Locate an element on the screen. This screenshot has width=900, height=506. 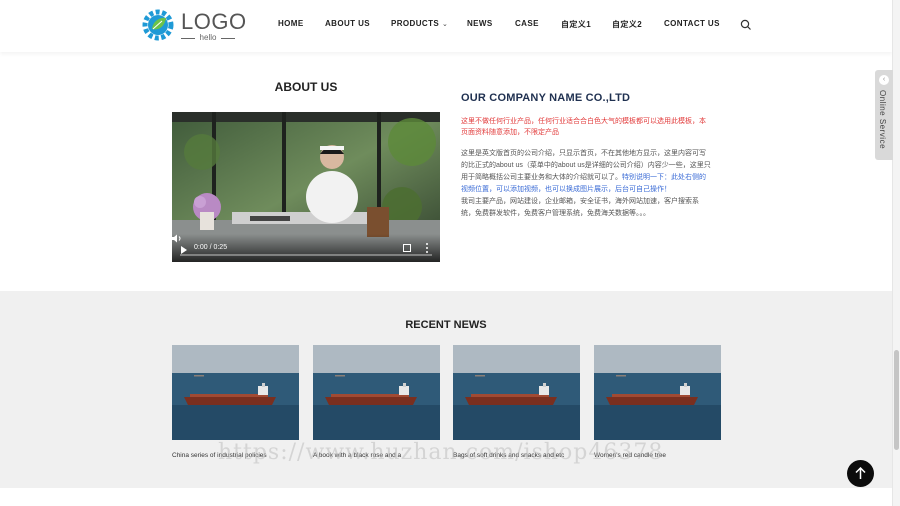
about-video-player: 0:00 / 0:25 is located at coordinates (306, 187).